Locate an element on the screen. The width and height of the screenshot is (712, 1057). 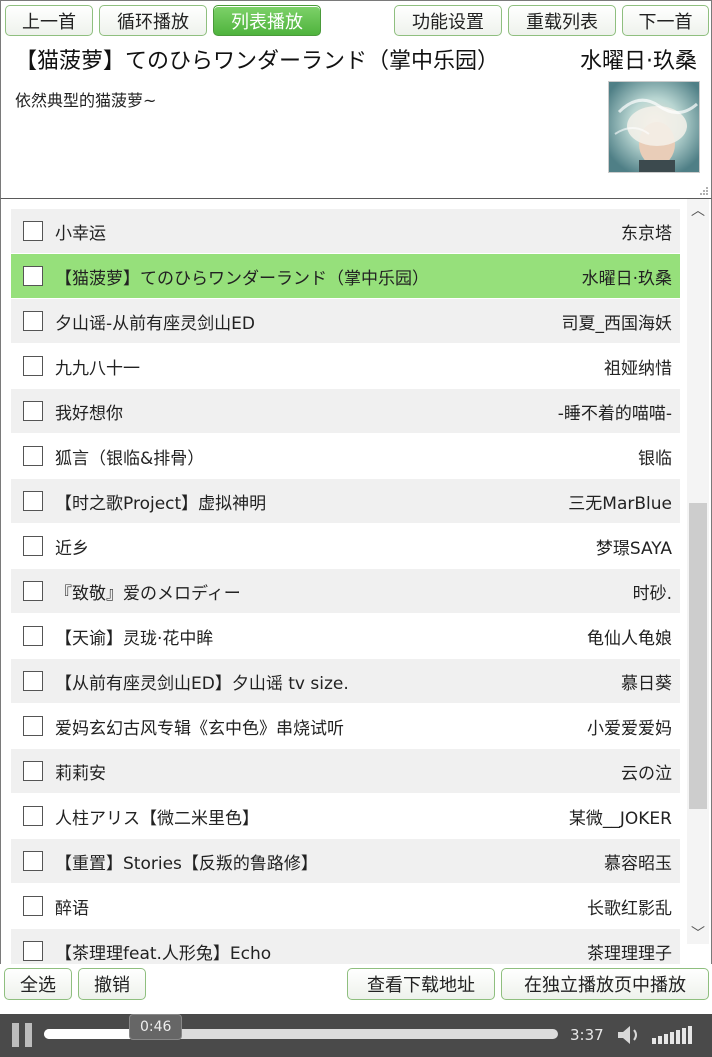
song-title: 醉语 is located at coordinates (72, 908).